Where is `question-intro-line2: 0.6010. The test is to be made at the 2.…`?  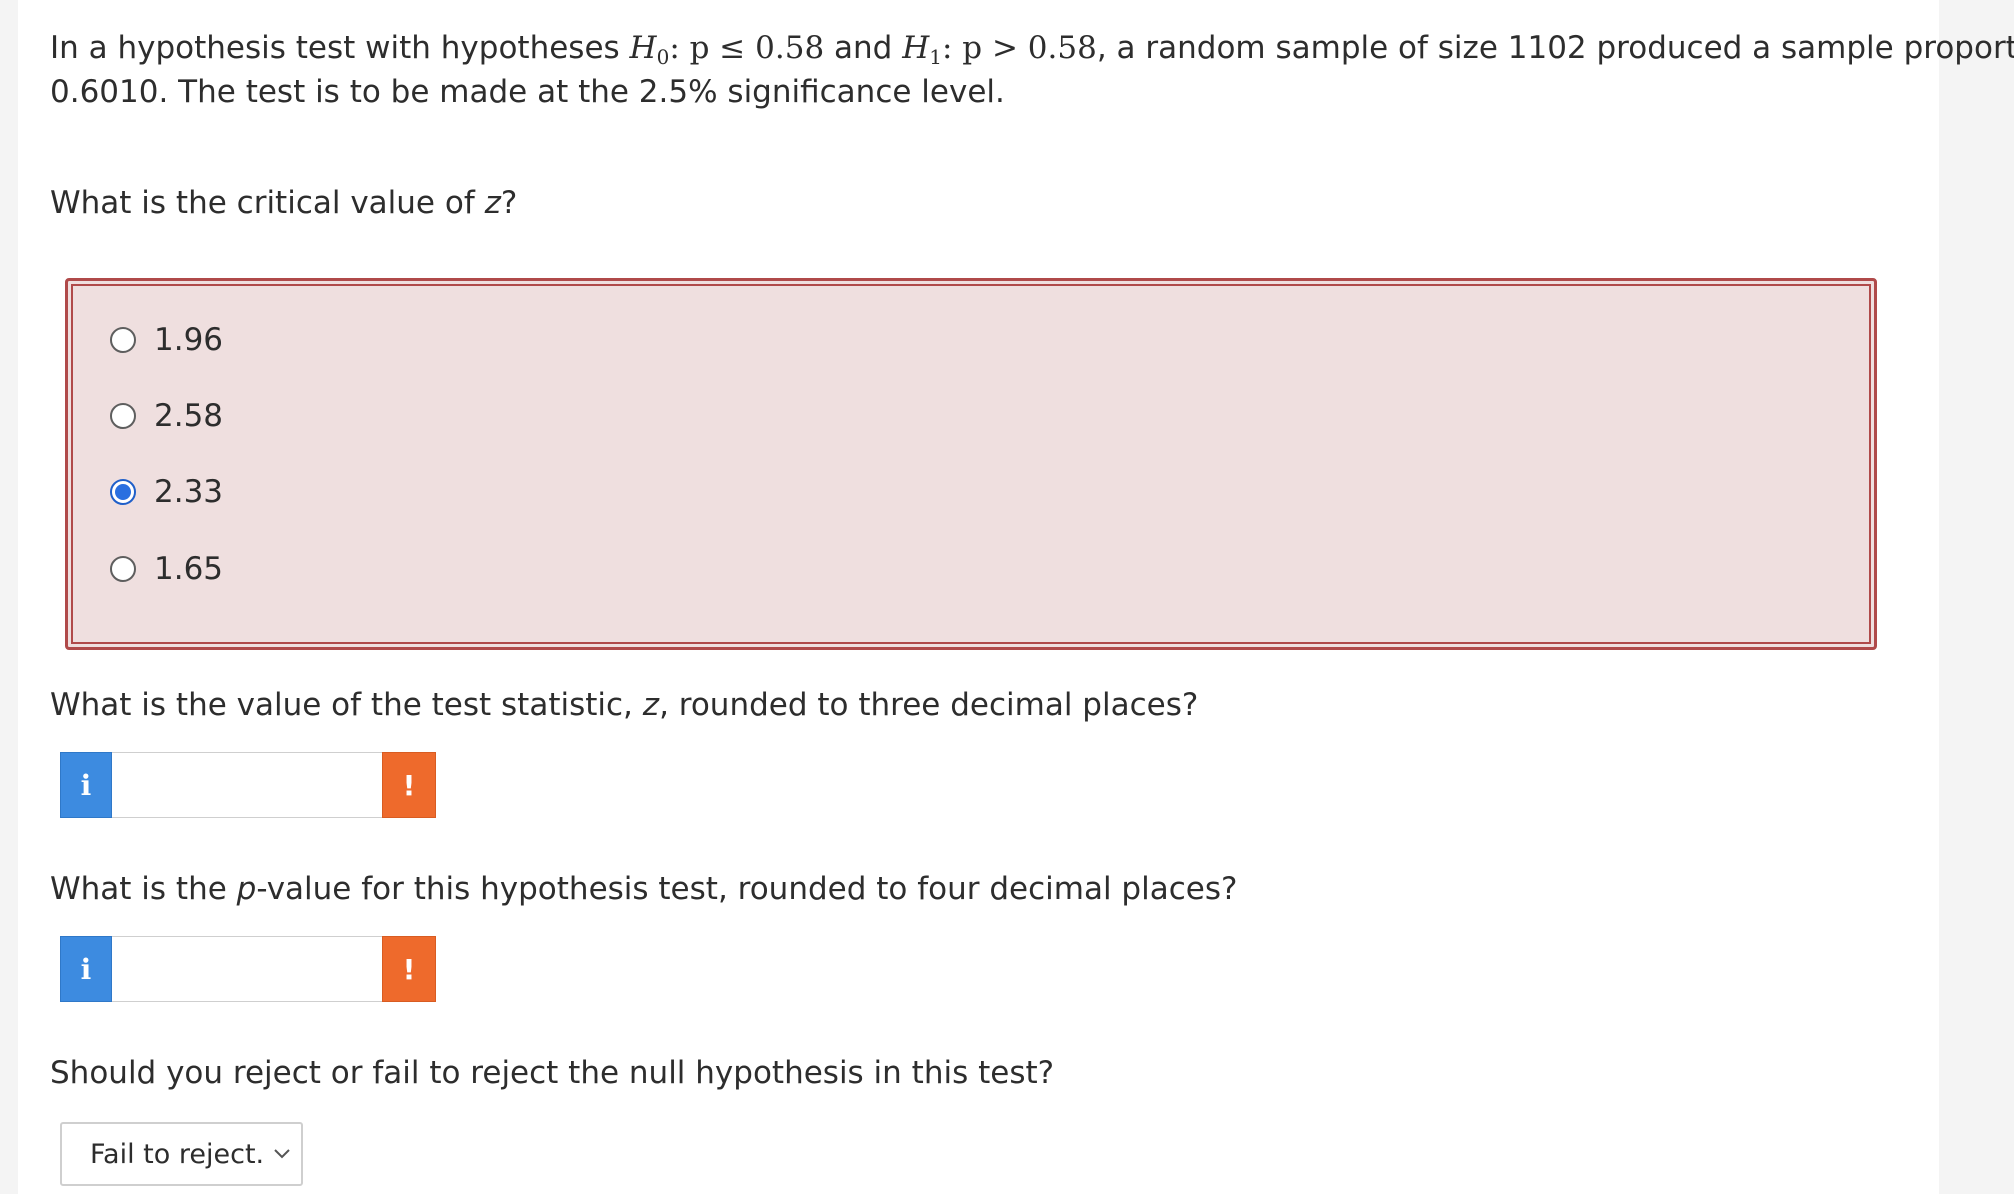
question-intro-line2: 0.6010. The test is to be made at the 2.… is located at coordinates (527, 92).